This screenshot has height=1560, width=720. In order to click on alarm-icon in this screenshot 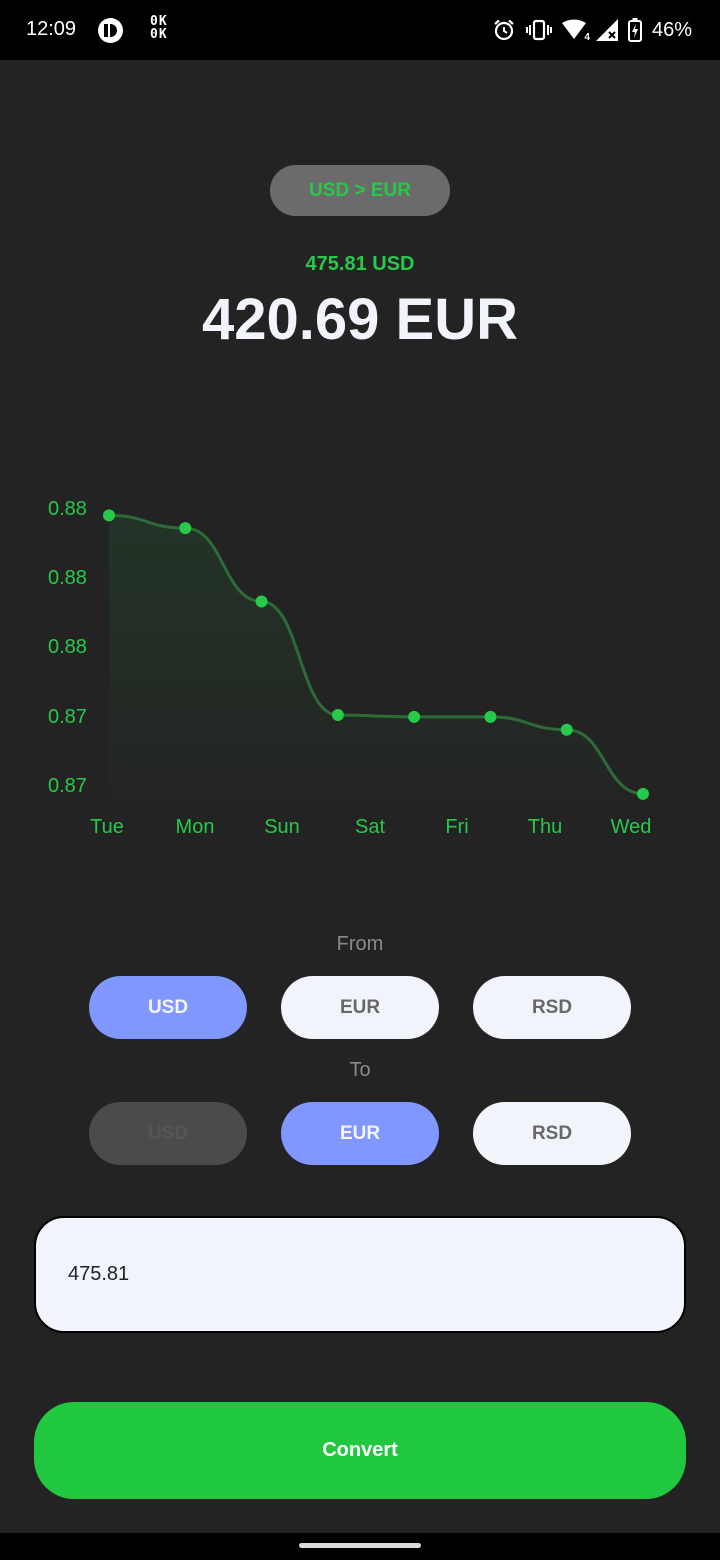, I will do `click(504, 30)`.